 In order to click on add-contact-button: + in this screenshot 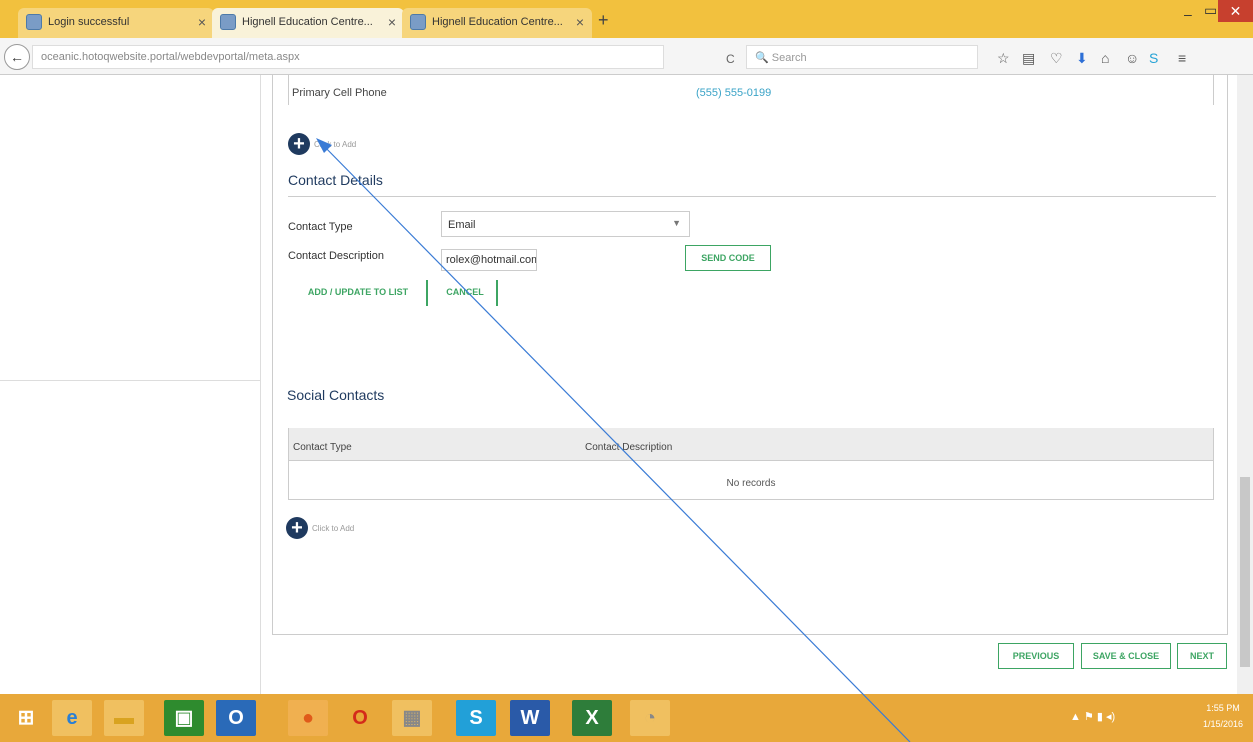, I will do `click(299, 144)`.